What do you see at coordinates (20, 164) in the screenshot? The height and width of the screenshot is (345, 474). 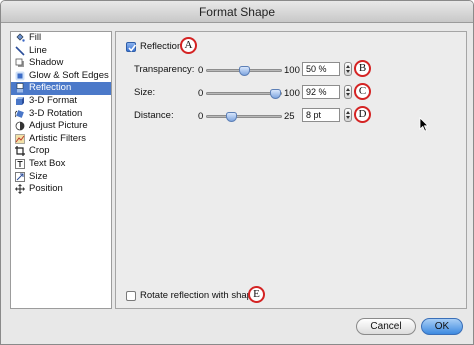 I see `text-box-icon` at bounding box center [20, 164].